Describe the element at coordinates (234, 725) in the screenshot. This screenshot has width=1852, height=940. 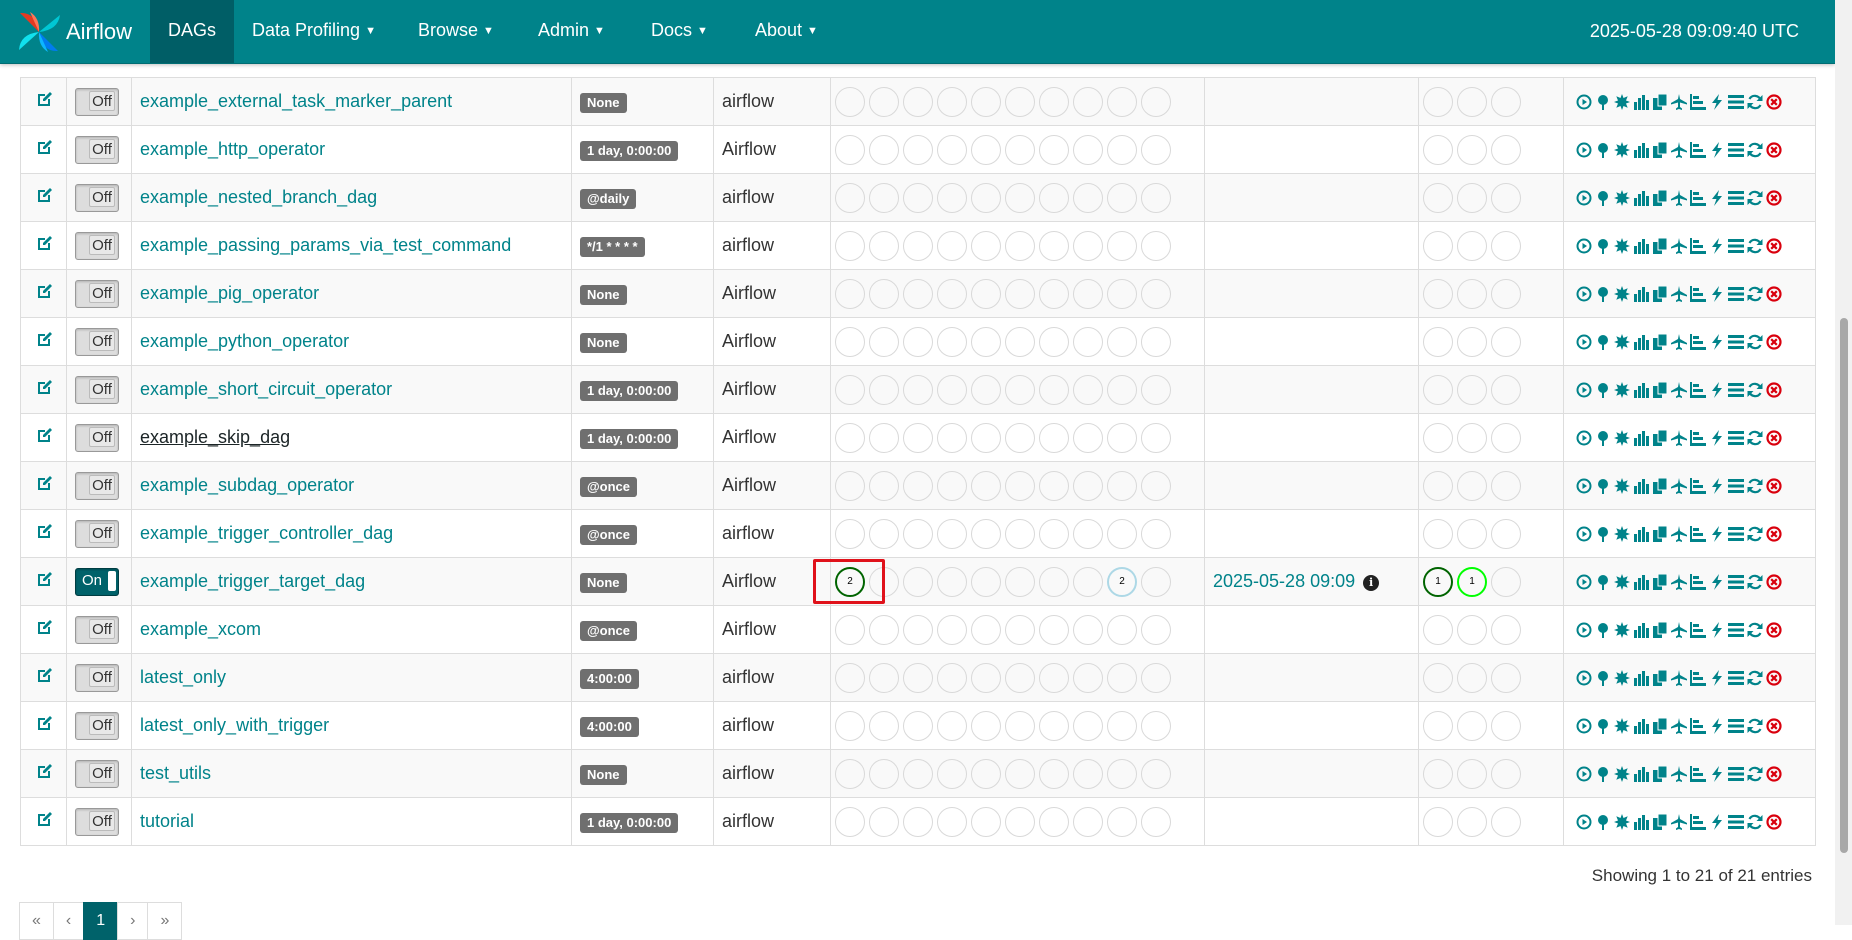
I see `dag-link: latest_only_with_trigger` at that location.